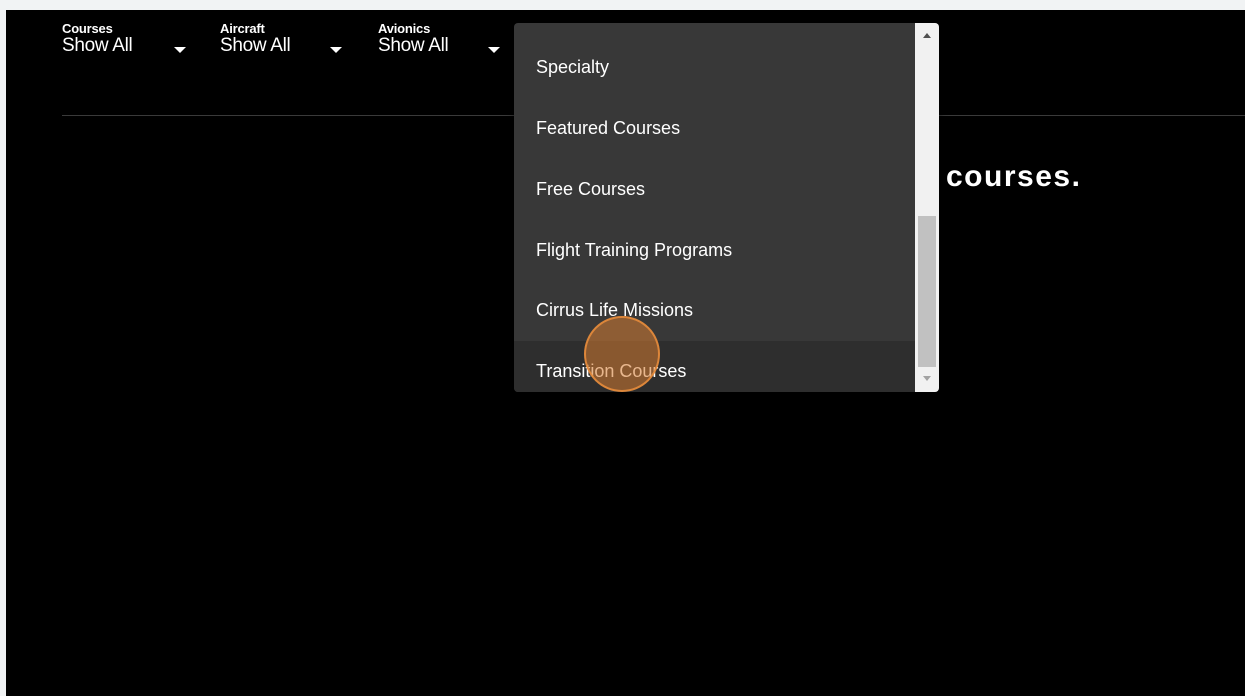 This screenshot has height=696, width=1245. I want to click on page-heading: courses., so click(1014, 176).